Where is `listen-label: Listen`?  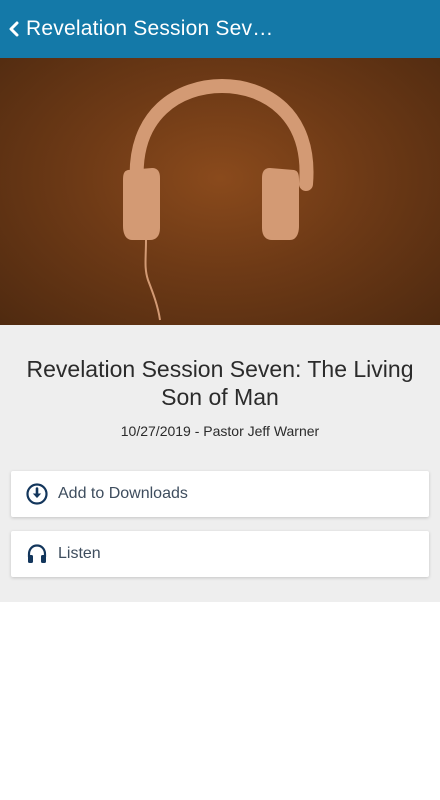 listen-label: Listen is located at coordinates (79, 553).